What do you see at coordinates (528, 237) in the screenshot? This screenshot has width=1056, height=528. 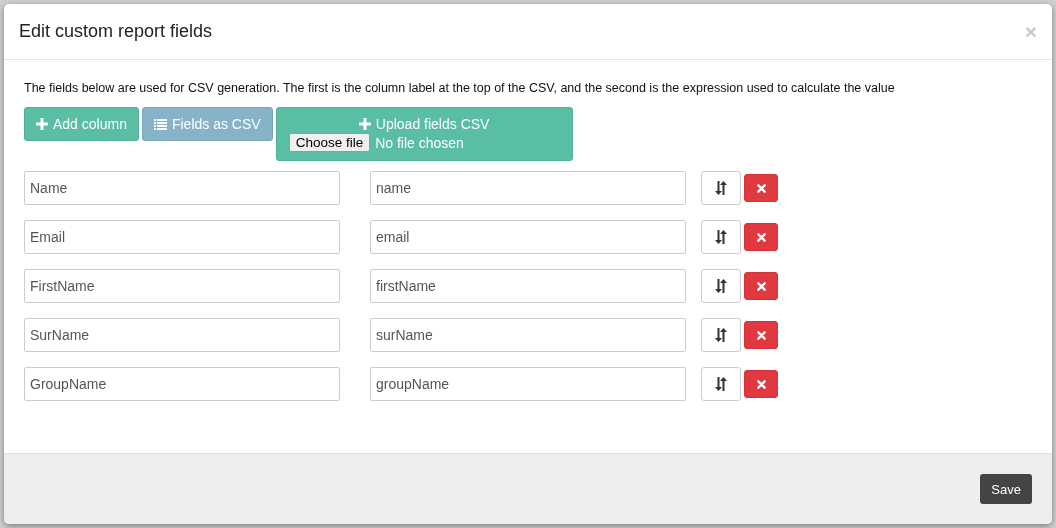 I see `expression-field: email` at bounding box center [528, 237].